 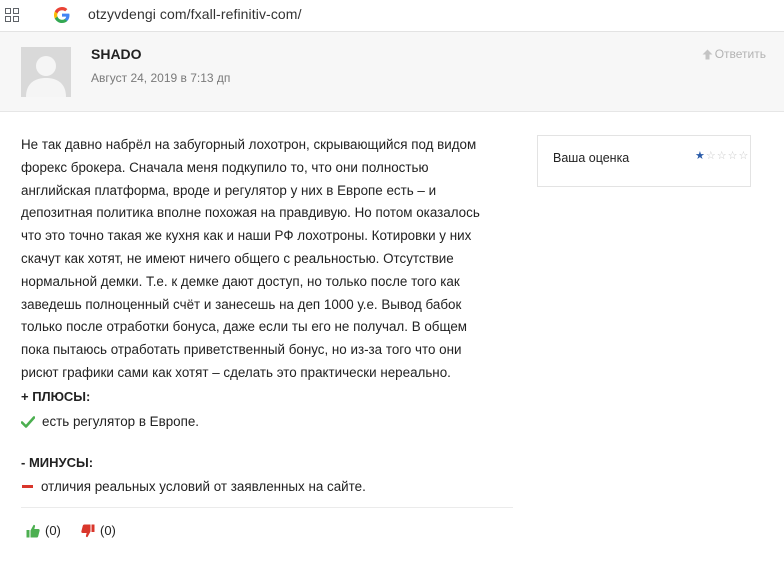 I want to click on url-text: otzyvdengi com/fxall-refinitiv-com/, so click(x=195, y=14).